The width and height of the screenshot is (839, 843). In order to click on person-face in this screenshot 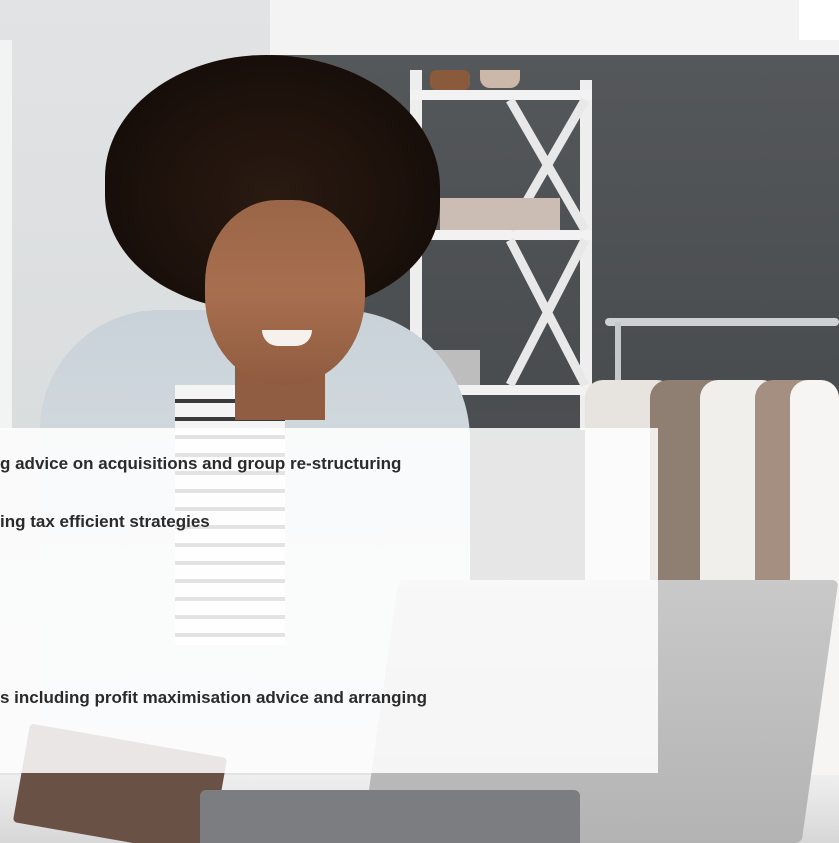, I will do `click(285, 292)`.